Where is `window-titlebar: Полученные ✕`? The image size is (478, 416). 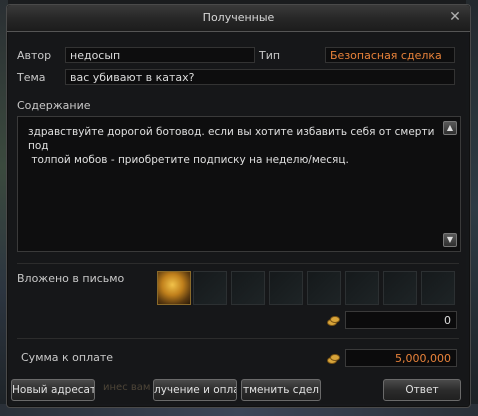 window-titlebar: Полученные ✕ is located at coordinates (238, 18).